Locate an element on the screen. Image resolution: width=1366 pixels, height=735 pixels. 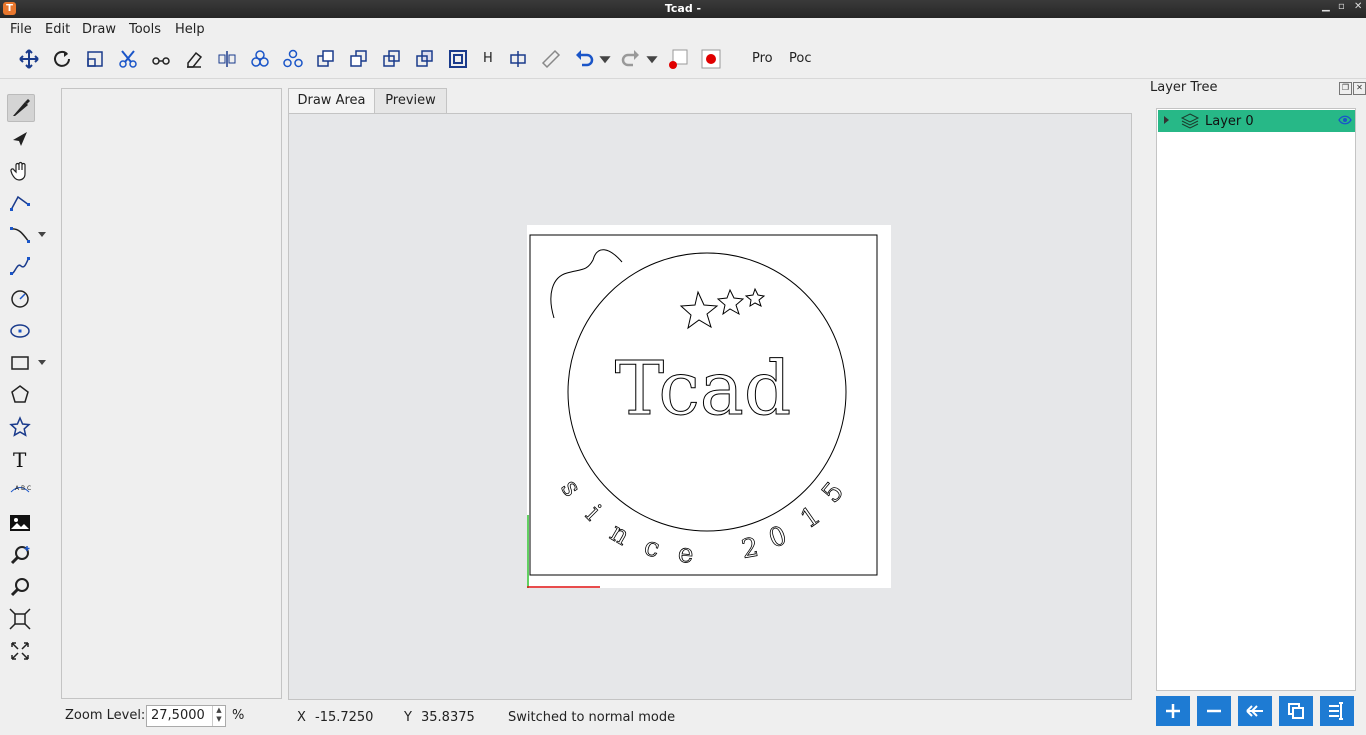
fullscreen-icon is located at coordinates (20, 651).